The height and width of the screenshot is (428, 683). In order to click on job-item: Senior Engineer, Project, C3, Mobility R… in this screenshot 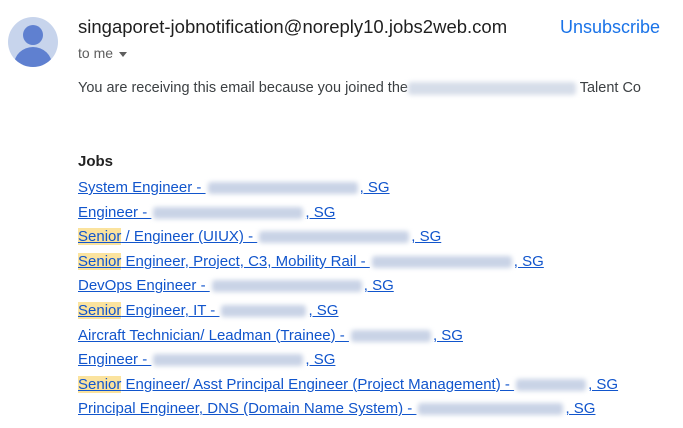, I will do `click(348, 262)`.